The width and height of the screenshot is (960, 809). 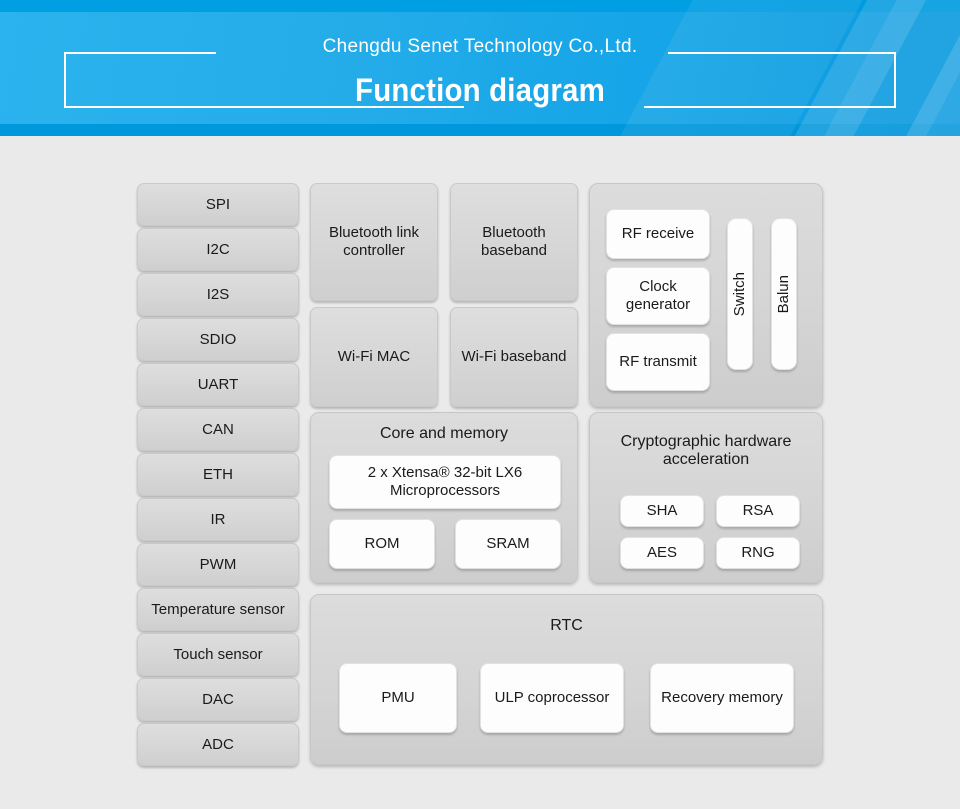 I want to click on rtc-group: RTC PMU ULP coprocessor Recovery memory, so click(x=566, y=679).